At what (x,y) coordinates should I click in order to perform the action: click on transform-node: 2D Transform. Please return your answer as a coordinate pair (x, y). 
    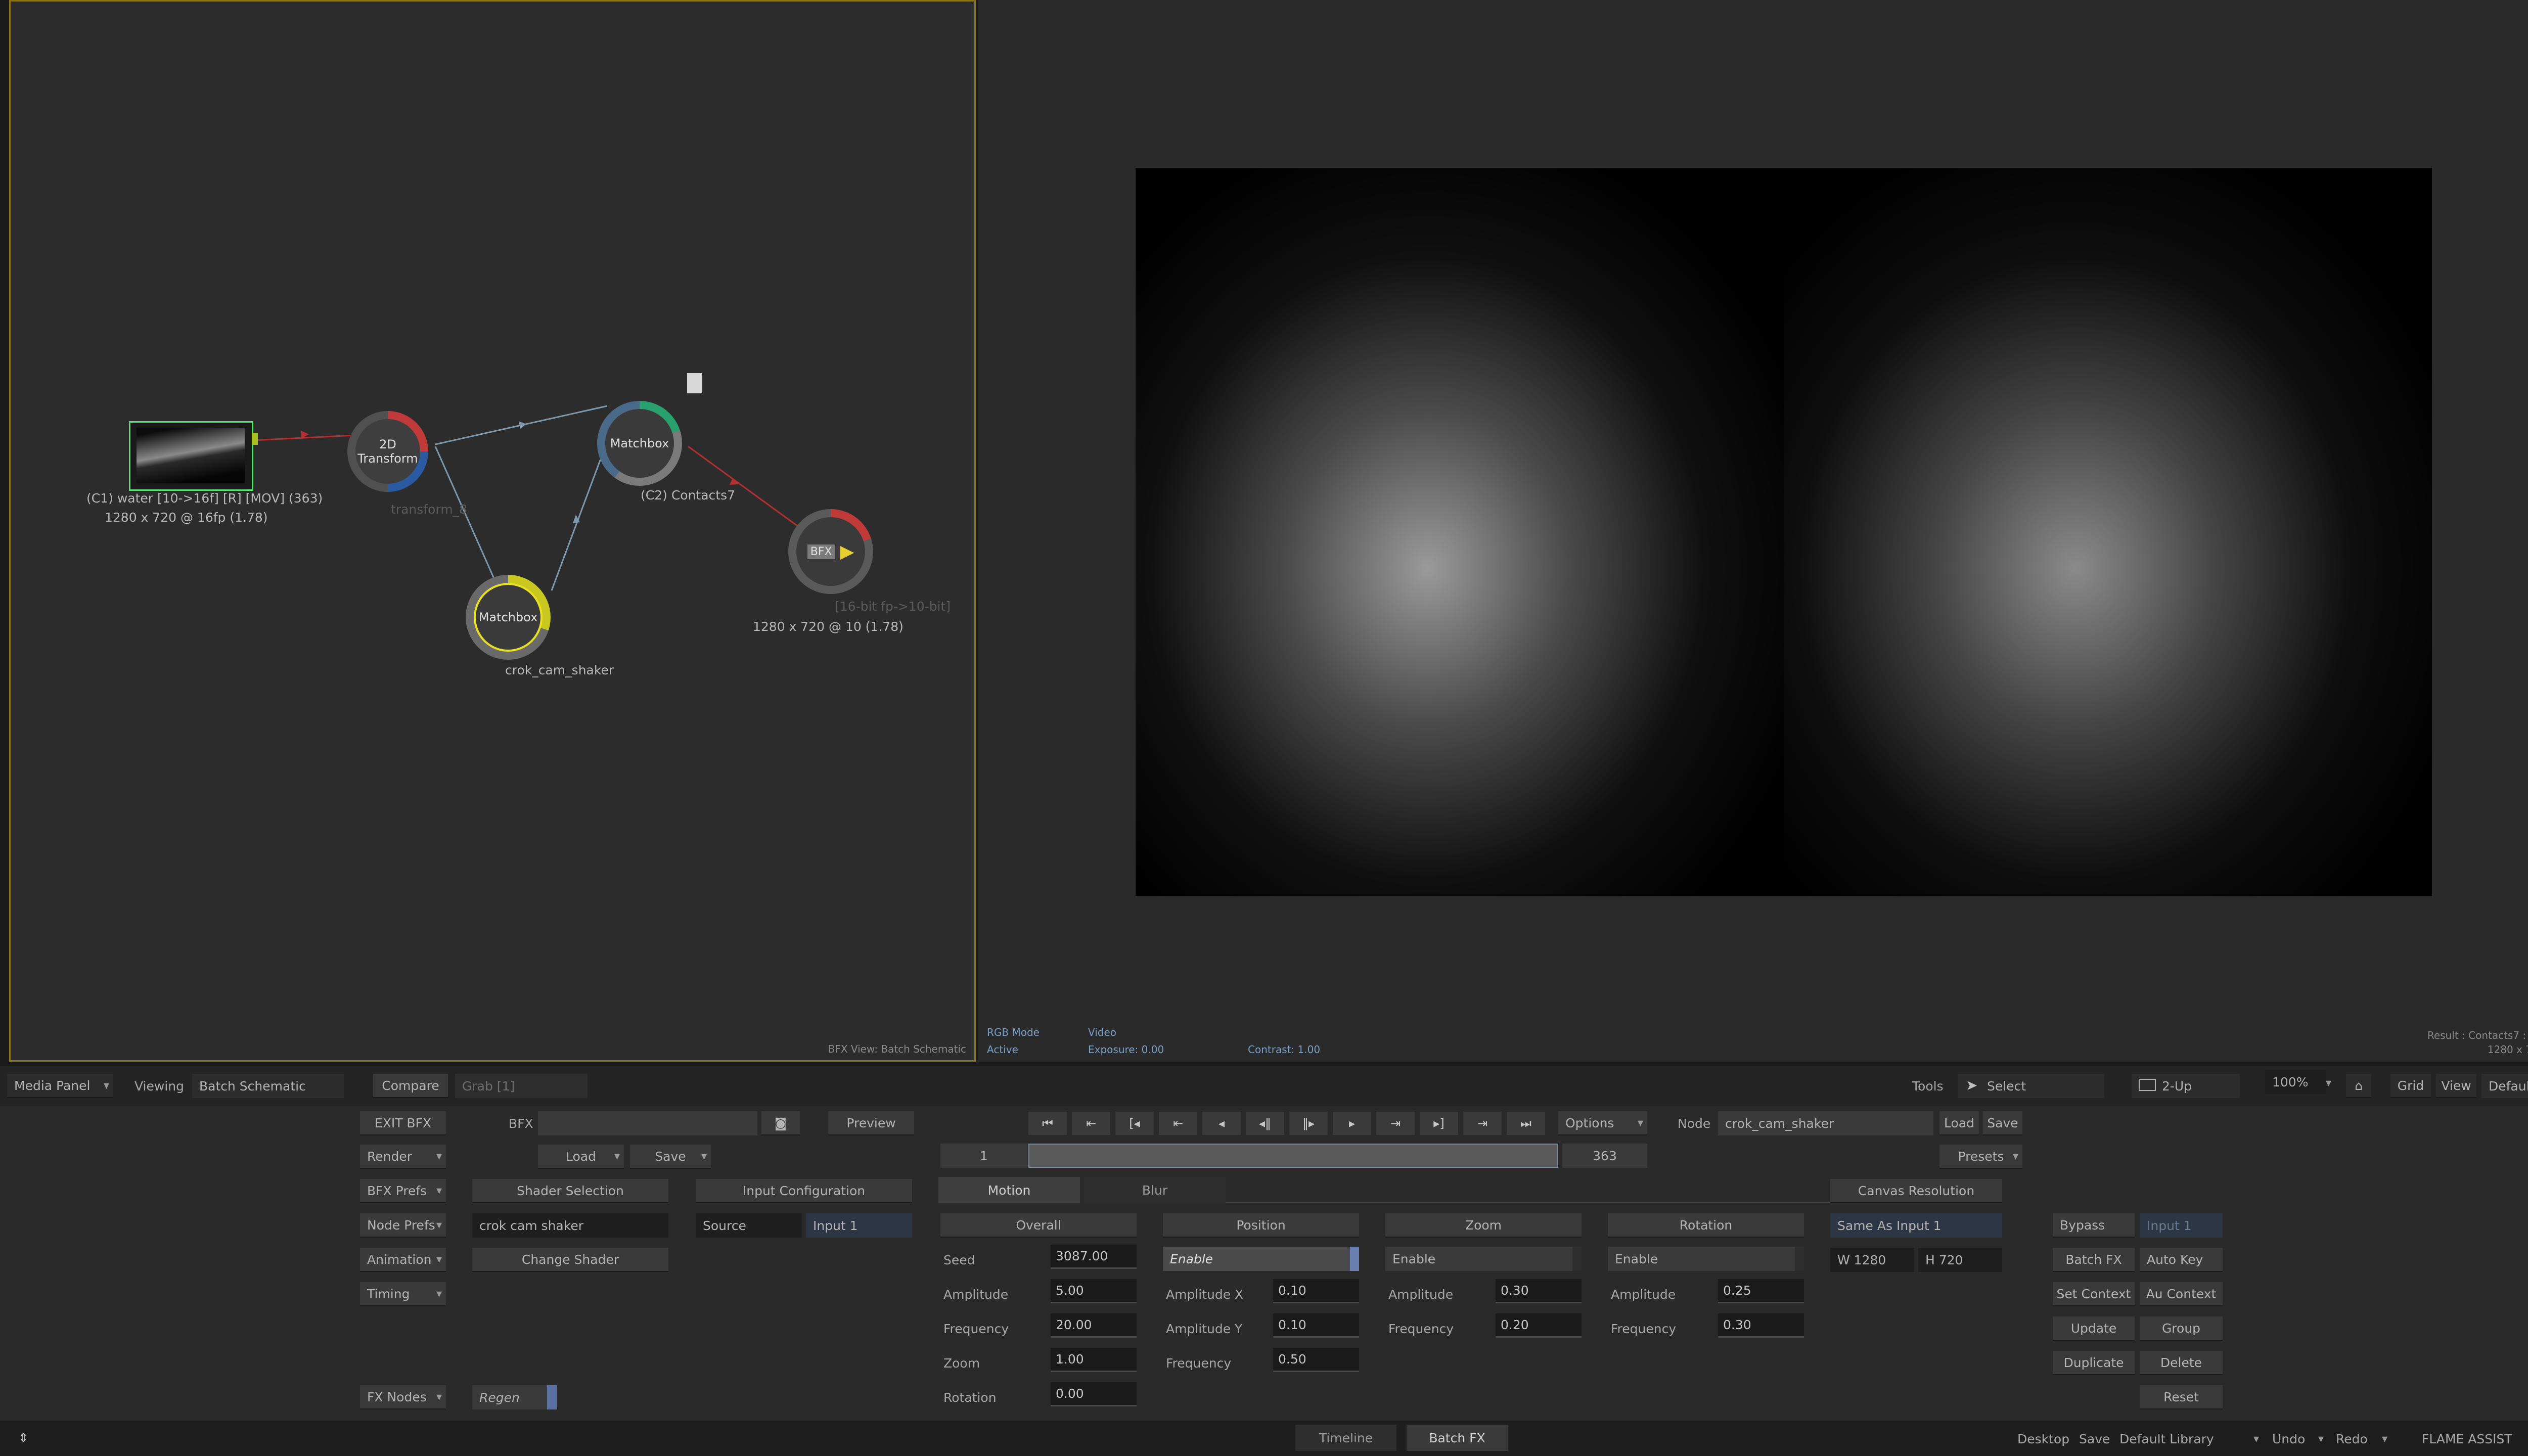
    Looking at the image, I should click on (388, 451).